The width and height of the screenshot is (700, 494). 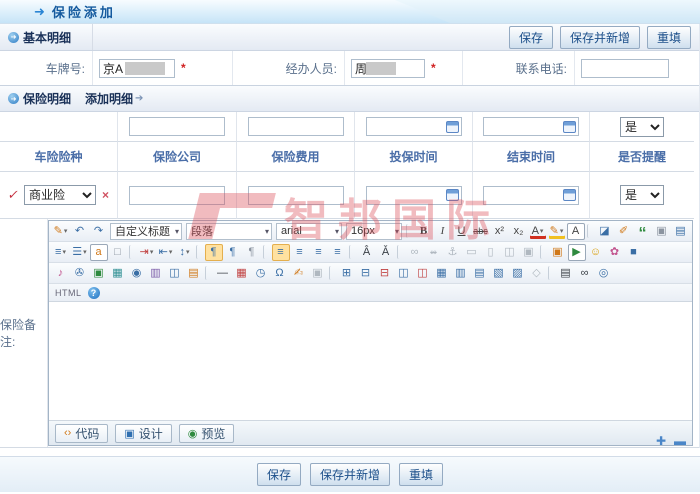 What do you see at coordinates (143, 433) in the screenshot?
I see `design-tab: ▣ 设计` at bounding box center [143, 433].